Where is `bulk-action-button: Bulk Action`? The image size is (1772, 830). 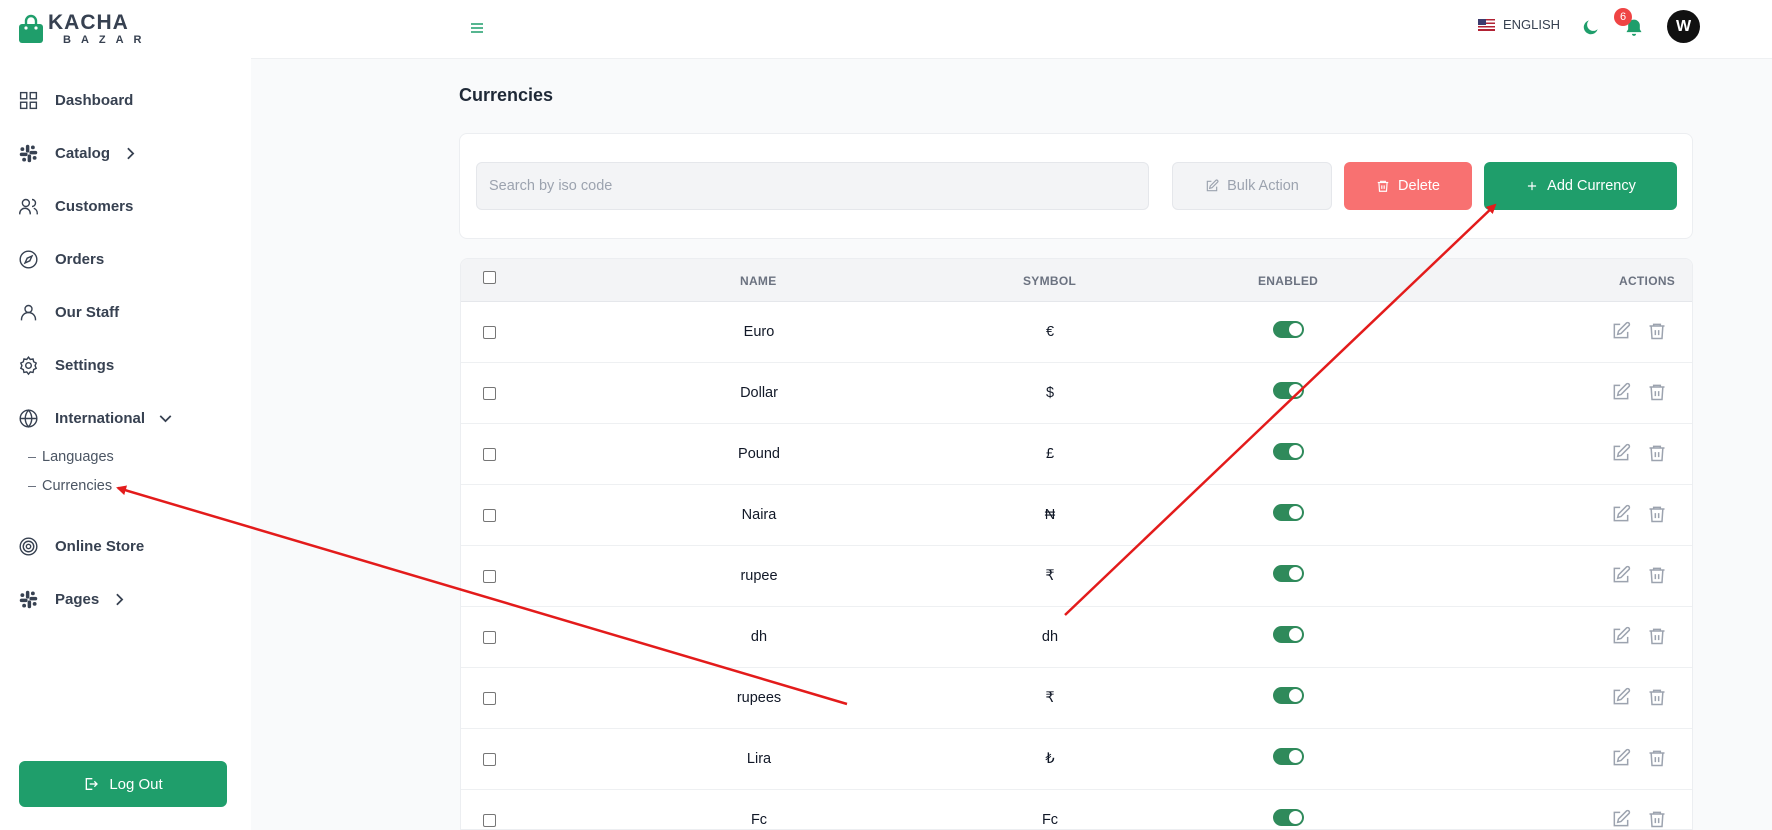 bulk-action-button: Bulk Action is located at coordinates (1252, 186).